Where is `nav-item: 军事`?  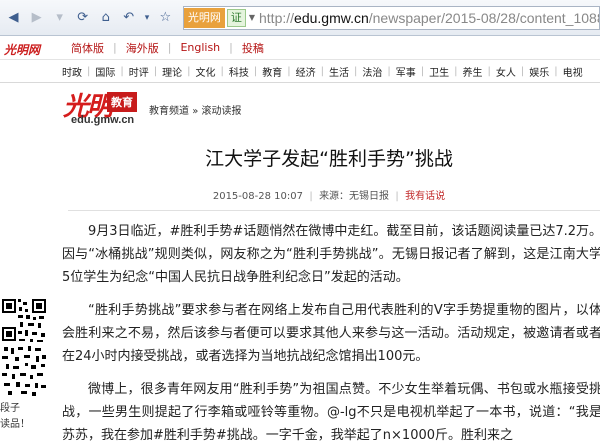
nav-item: 军事 is located at coordinates (406, 71).